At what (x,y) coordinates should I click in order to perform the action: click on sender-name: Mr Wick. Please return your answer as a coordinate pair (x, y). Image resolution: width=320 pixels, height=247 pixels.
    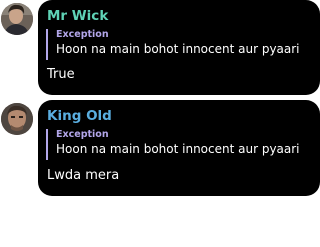
    Looking at the image, I should click on (77, 16).